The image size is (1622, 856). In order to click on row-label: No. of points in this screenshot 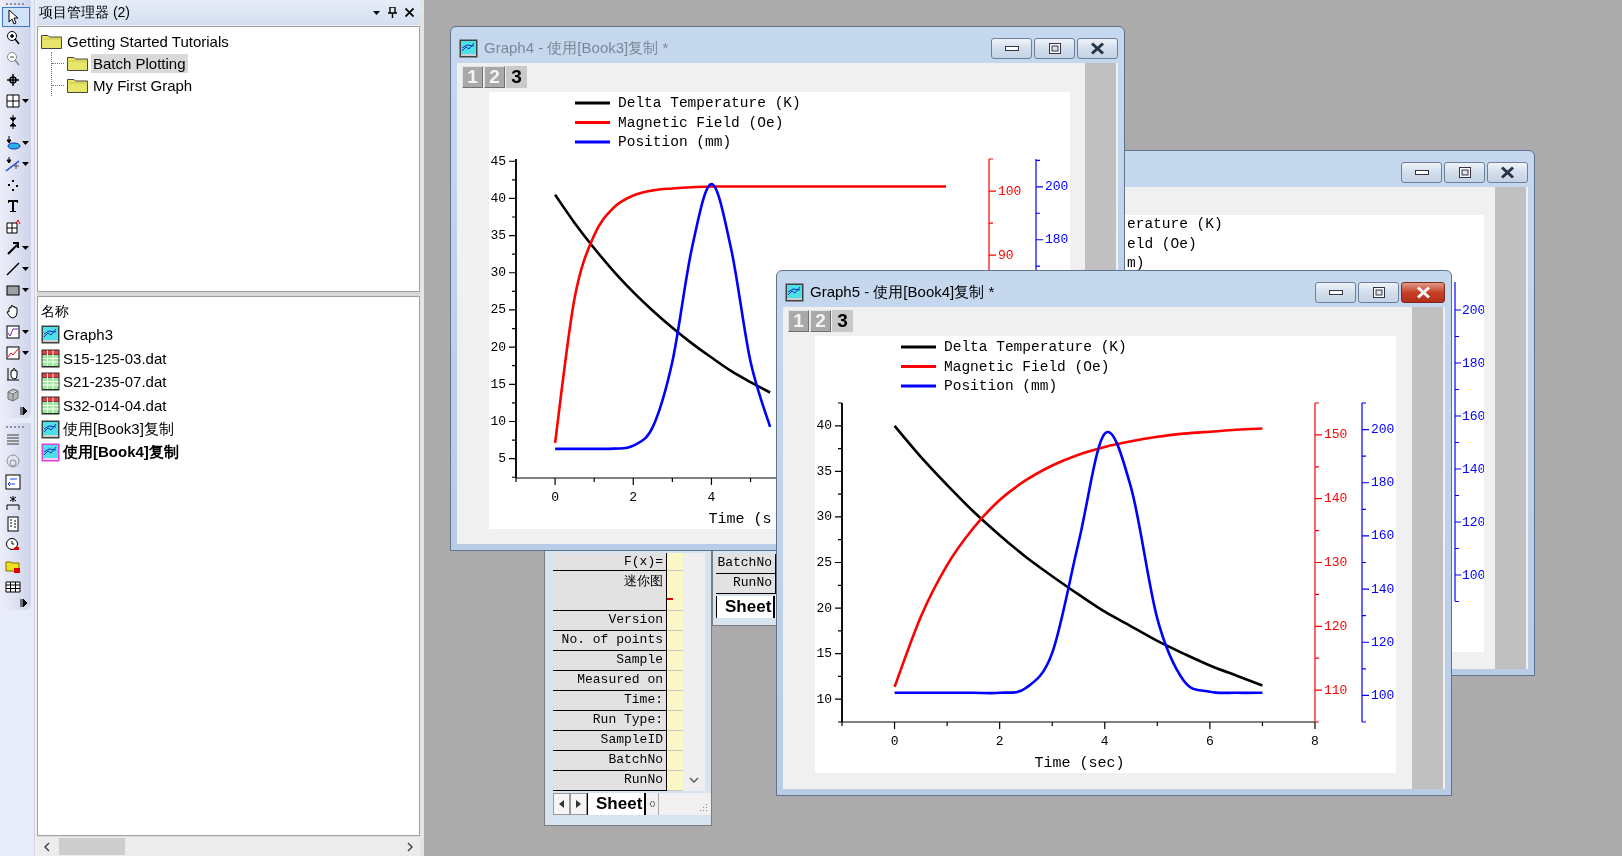, I will do `click(610, 641)`.